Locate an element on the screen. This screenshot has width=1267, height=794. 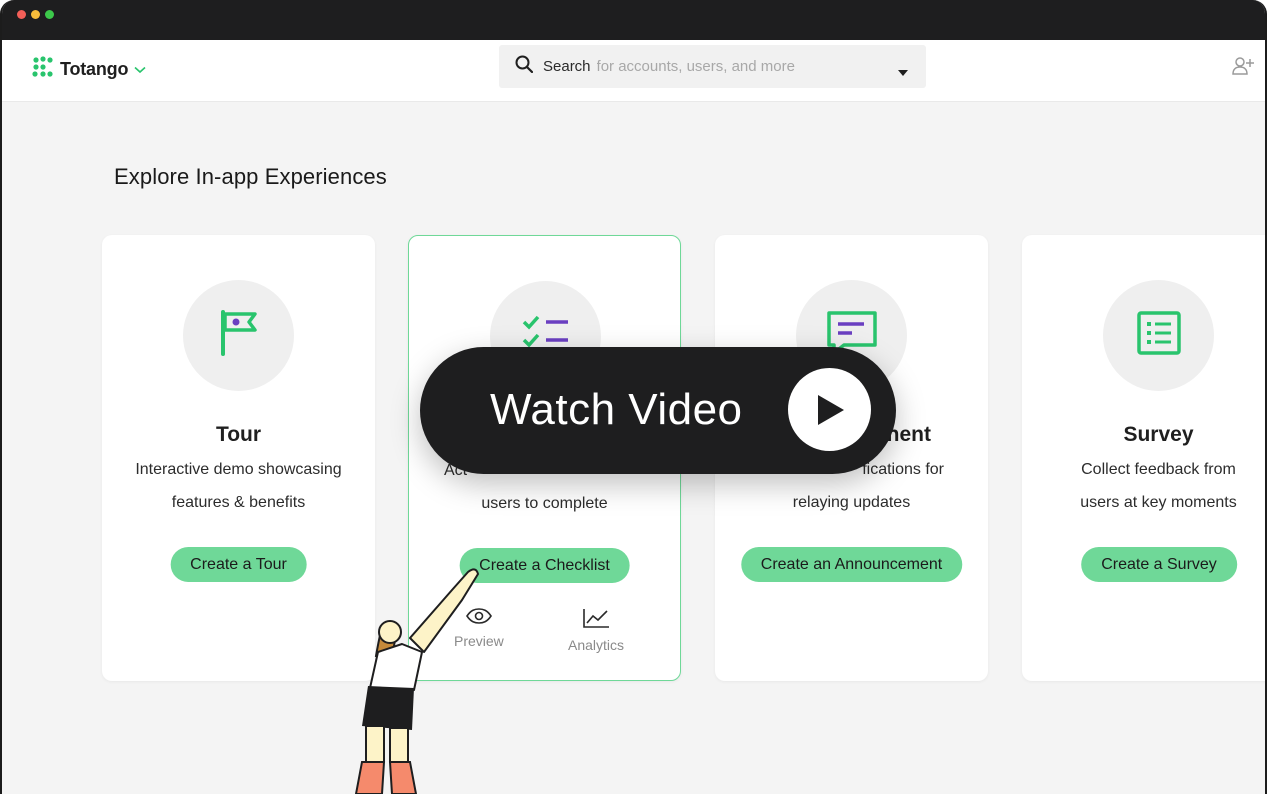
card-description-line: users at key moments is located at coordinates (1158, 502).